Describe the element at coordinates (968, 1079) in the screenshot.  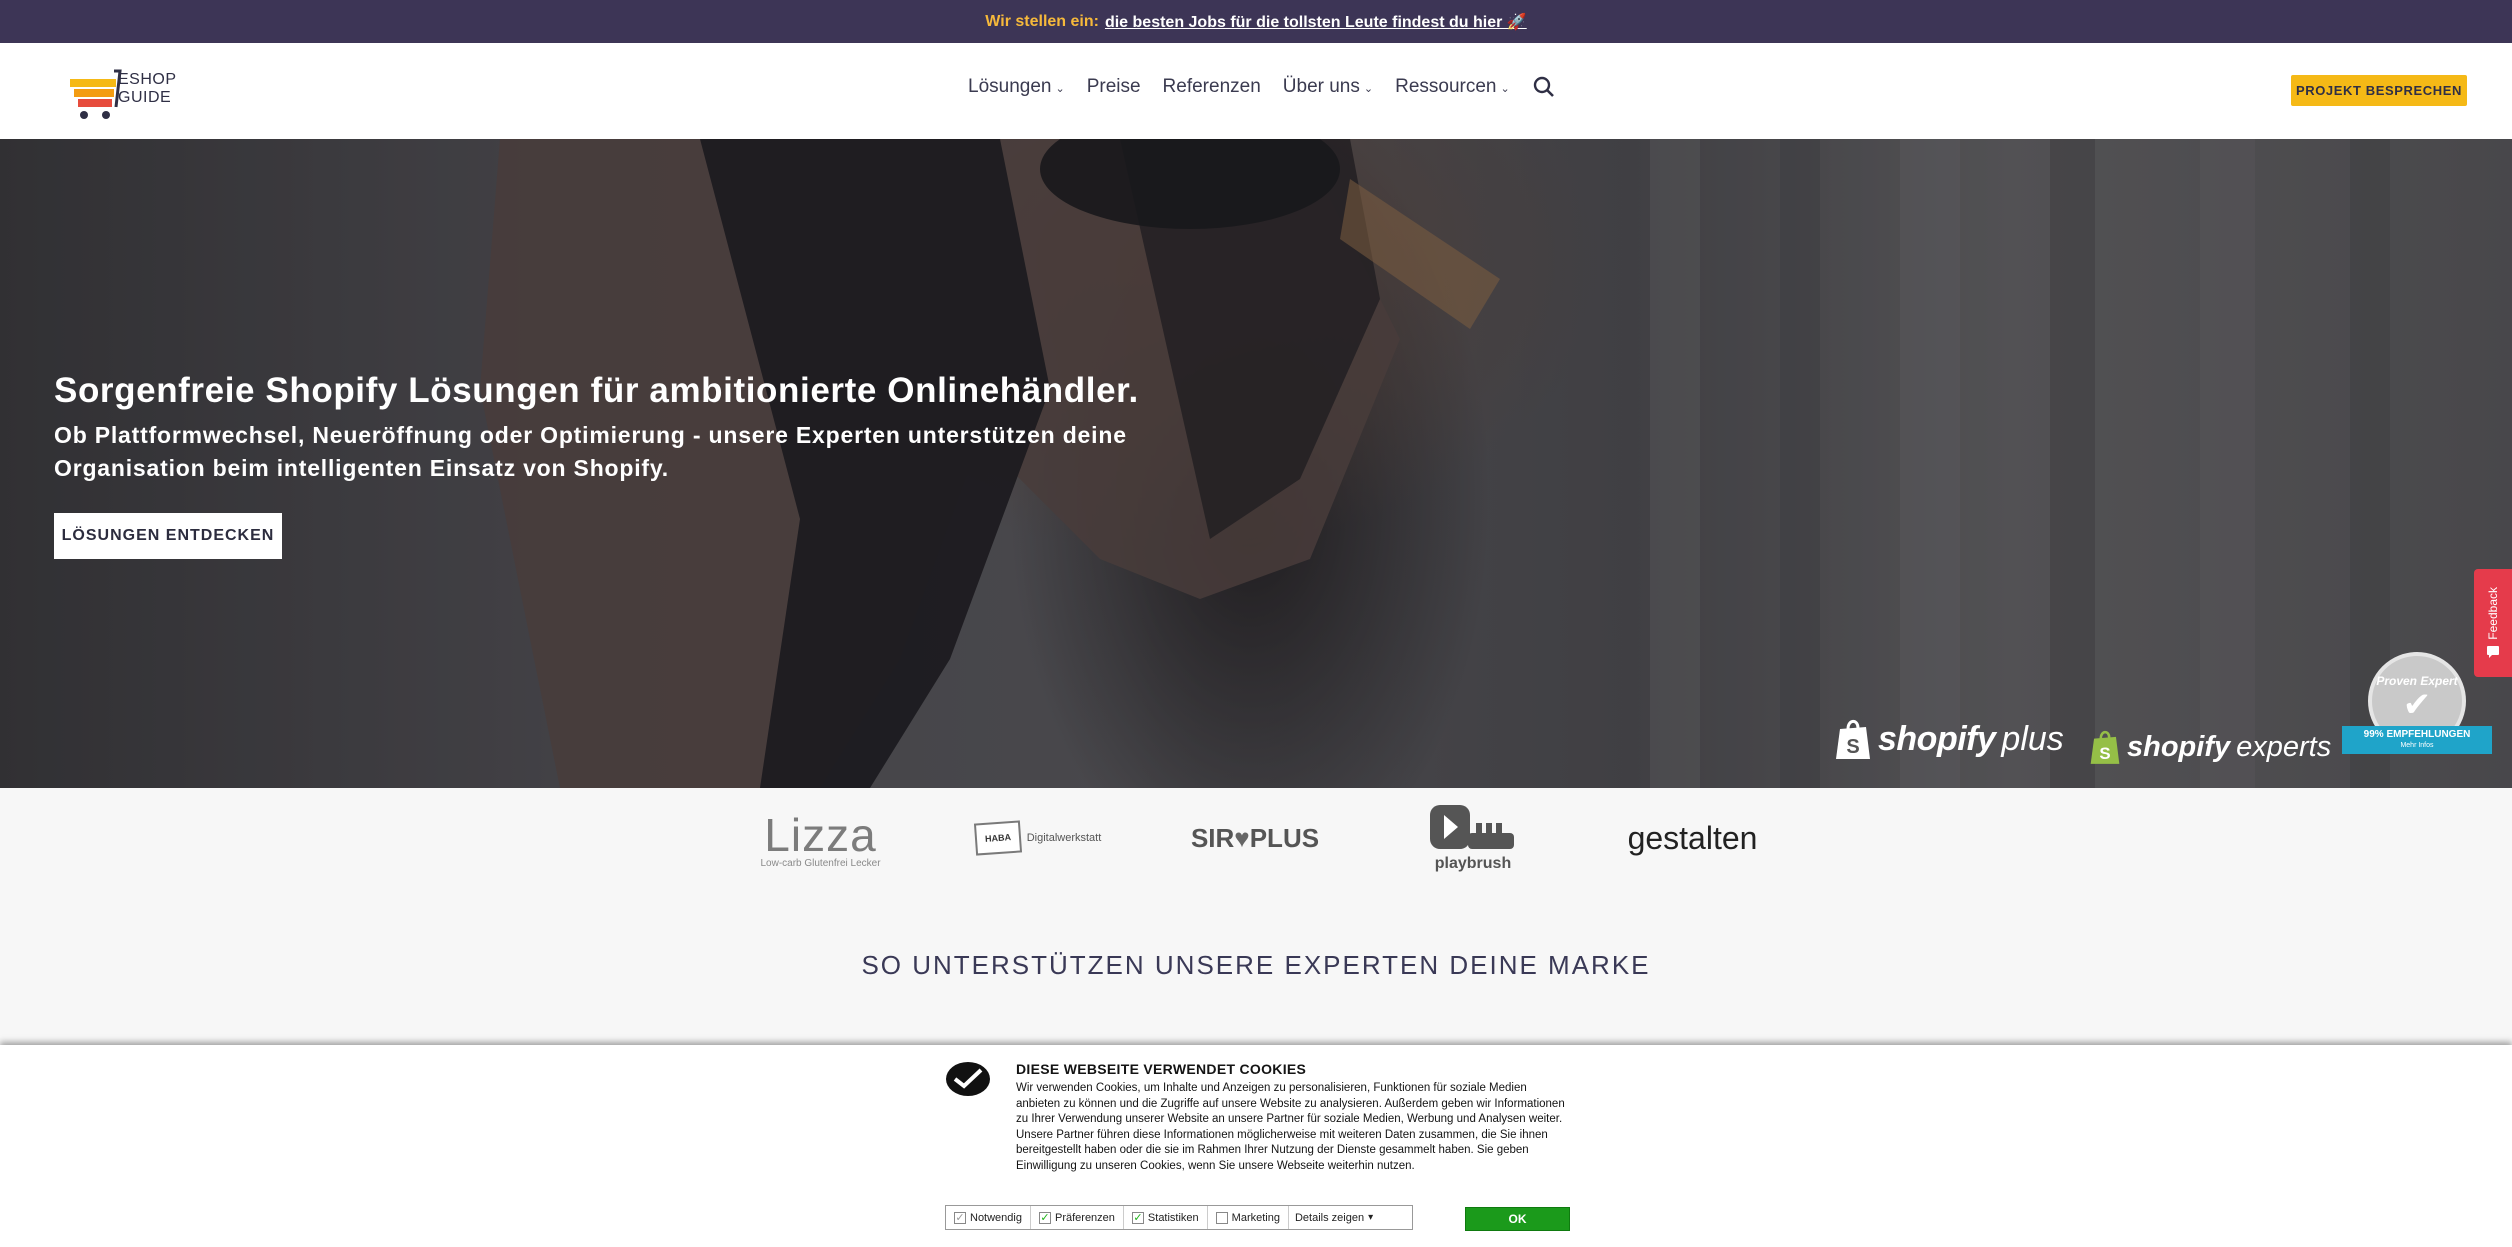
I see `cookie-consent-icon` at that location.